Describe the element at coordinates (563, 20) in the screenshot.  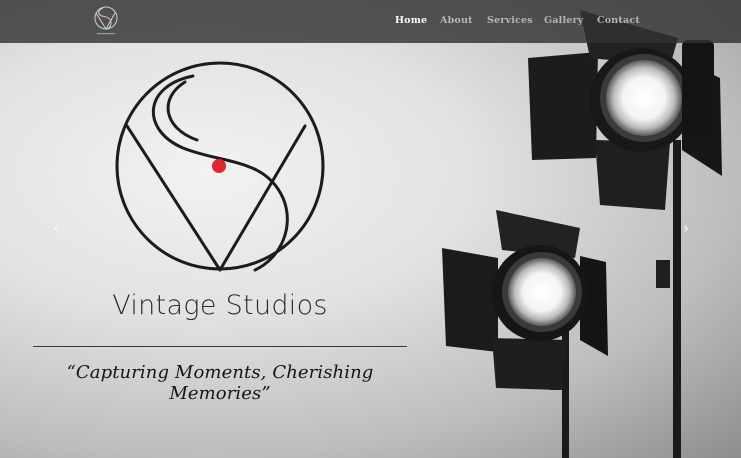
I see `nav-link-gallery: Gallery` at that location.